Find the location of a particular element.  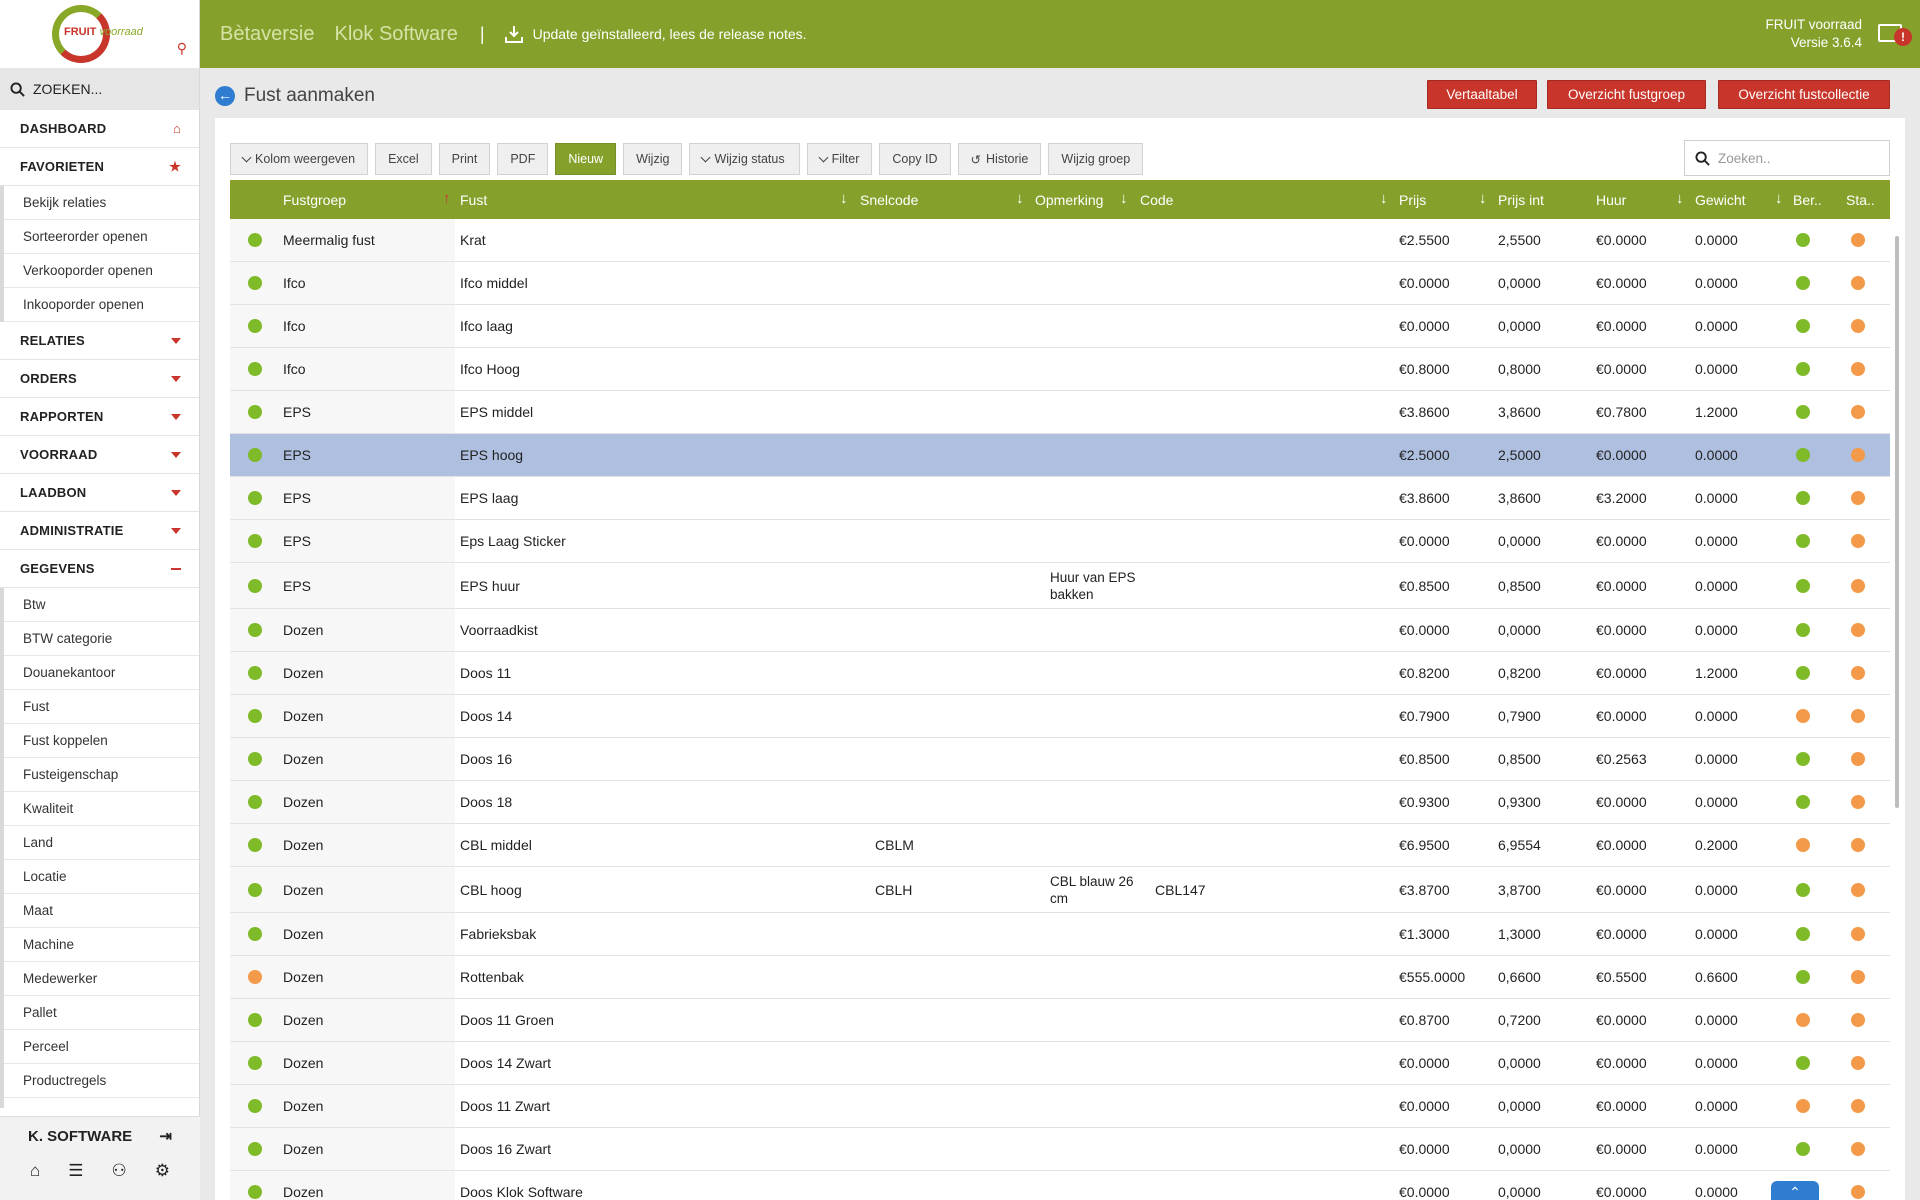

nav-relaties: RELATIES is located at coordinates (99, 341).